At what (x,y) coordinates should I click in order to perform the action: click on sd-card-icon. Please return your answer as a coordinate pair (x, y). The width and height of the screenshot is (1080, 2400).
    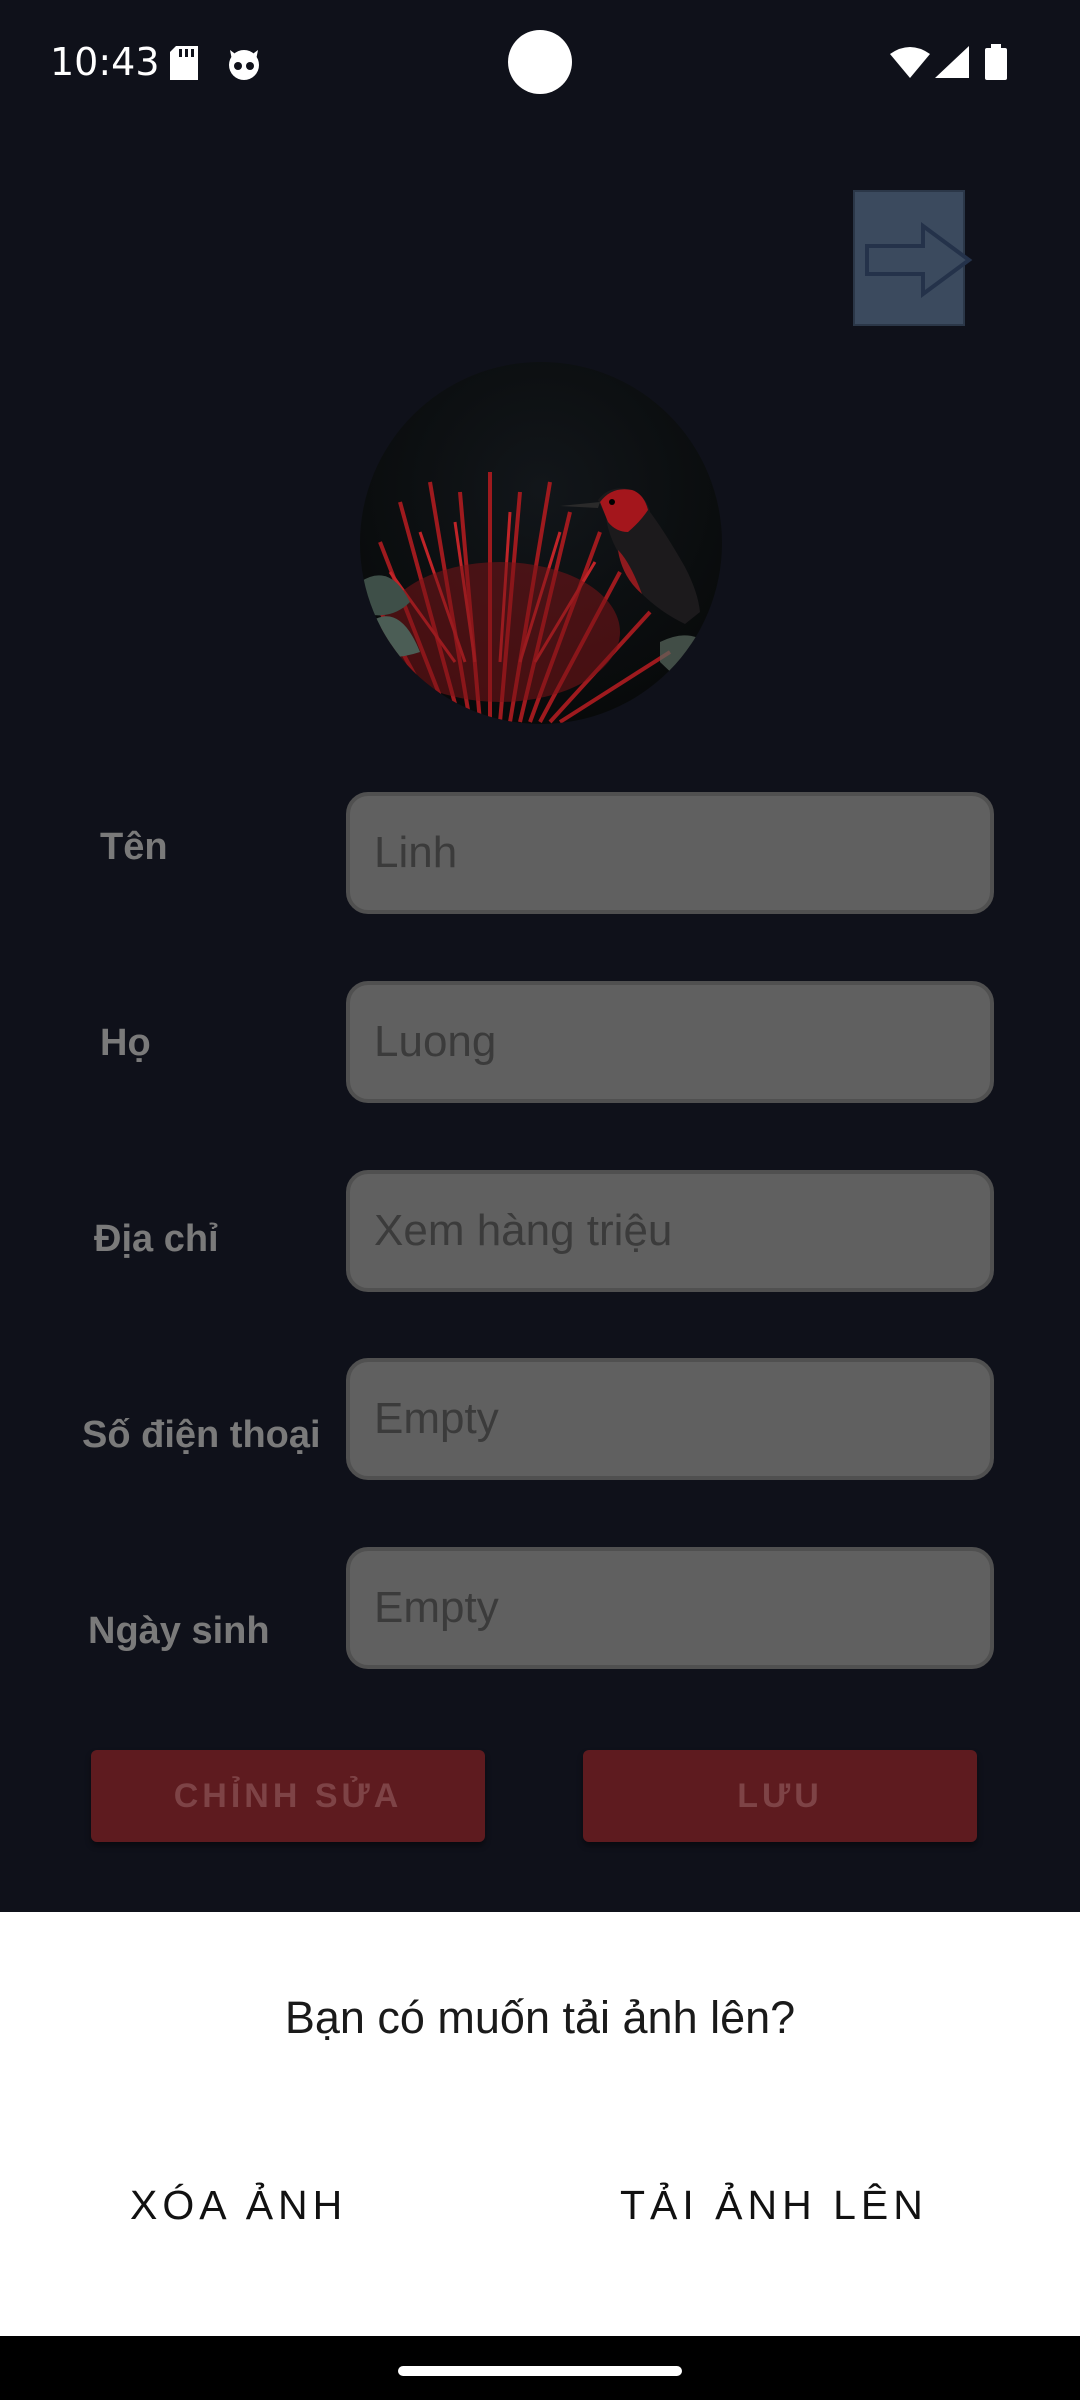
    Looking at the image, I should click on (184, 65).